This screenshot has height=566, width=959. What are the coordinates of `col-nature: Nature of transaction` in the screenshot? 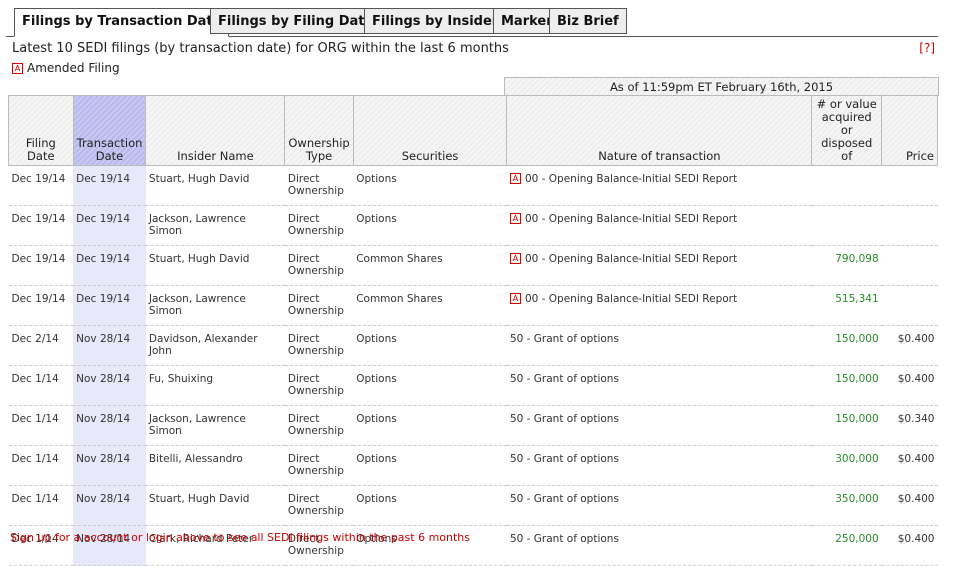 It's located at (659, 130).